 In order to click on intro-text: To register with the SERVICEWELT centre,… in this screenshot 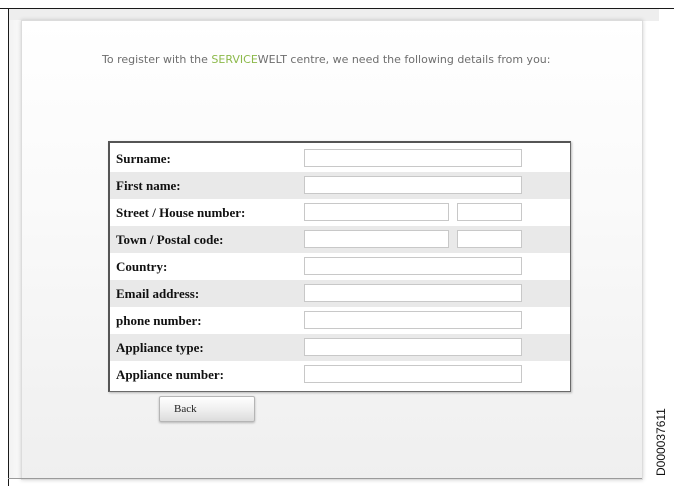, I will do `click(352, 59)`.